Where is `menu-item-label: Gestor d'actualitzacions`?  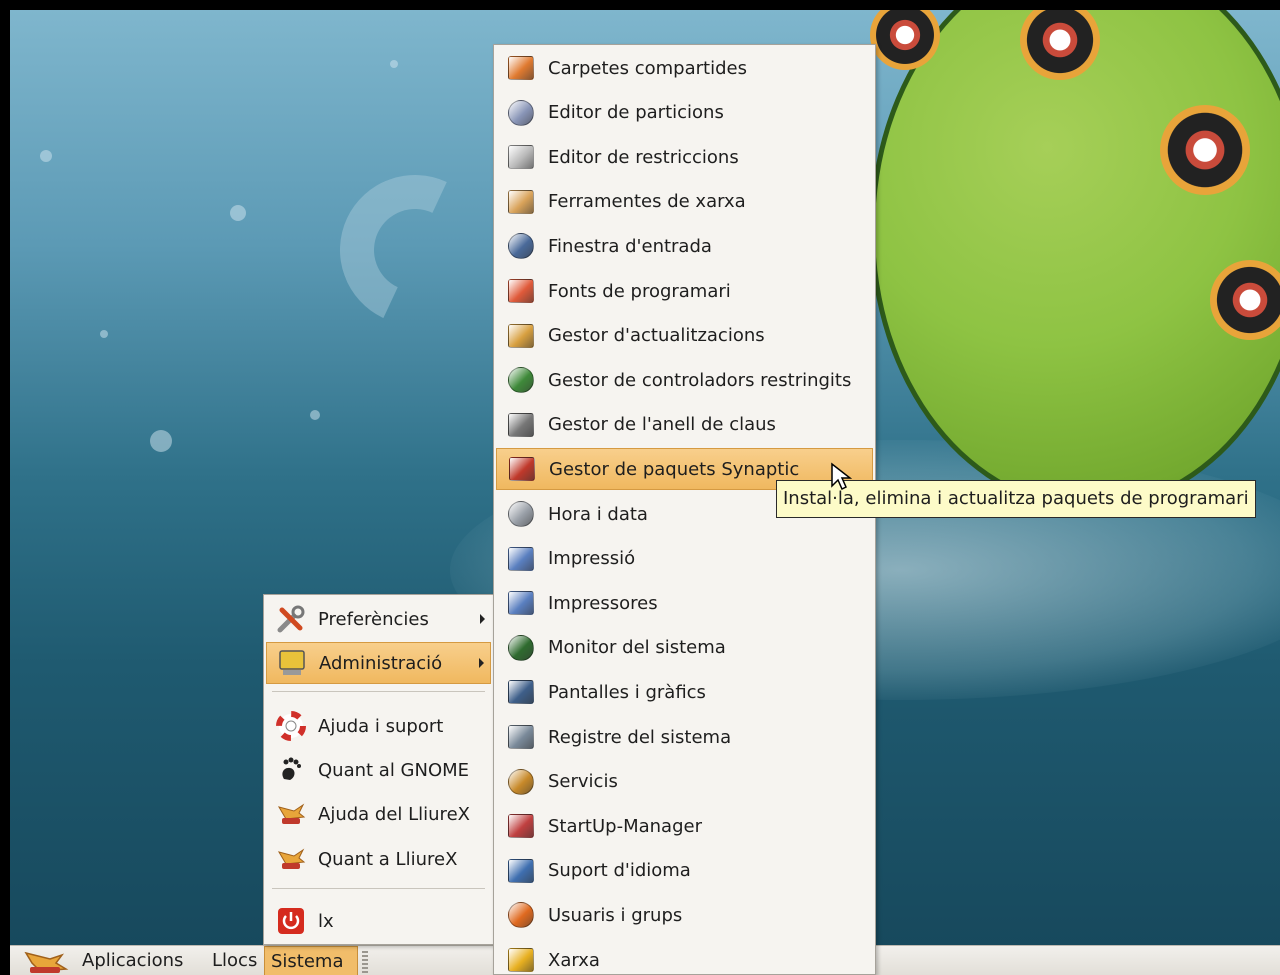 menu-item-label: Gestor d'actualitzacions is located at coordinates (656, 336).